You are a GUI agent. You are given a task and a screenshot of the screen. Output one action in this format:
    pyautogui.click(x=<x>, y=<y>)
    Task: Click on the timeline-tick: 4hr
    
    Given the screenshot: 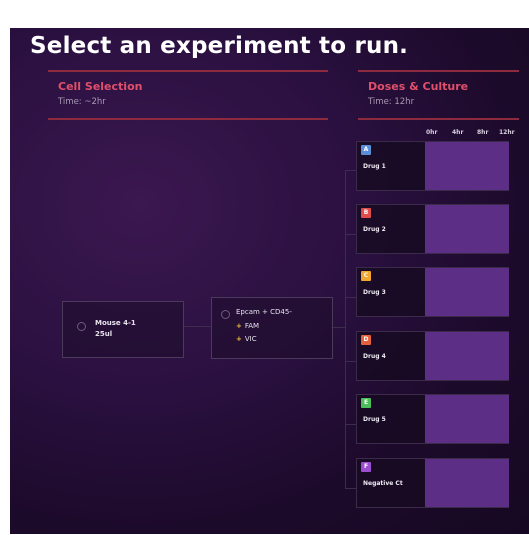 What is the action you would take?
    pyautogui.click(x=458, y=132)
    